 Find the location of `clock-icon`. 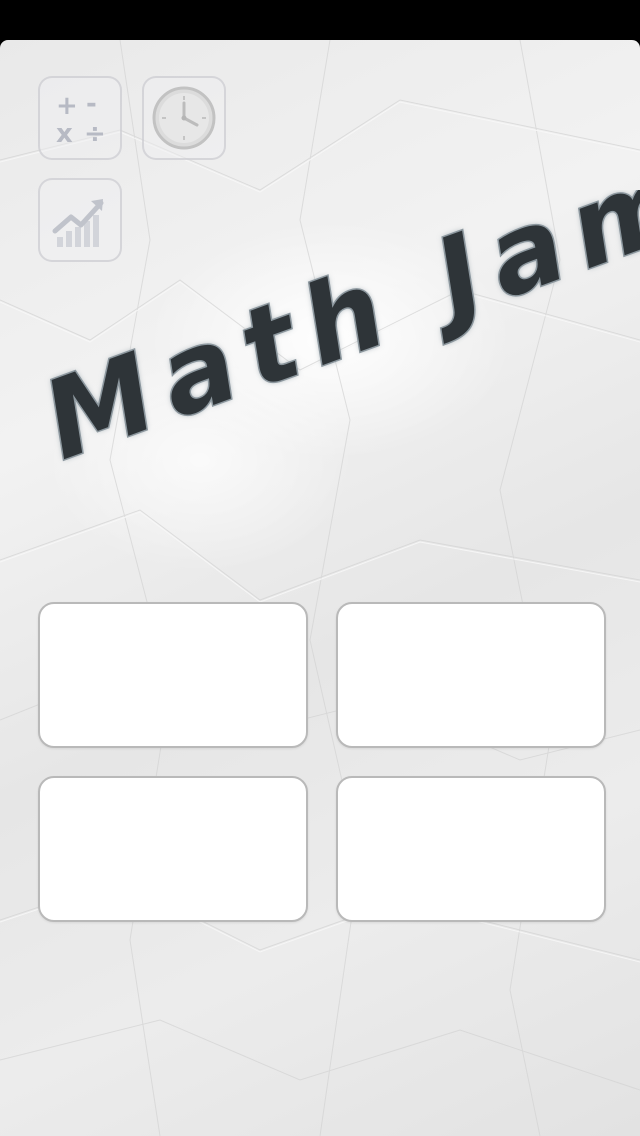

clock-icon is located at coordinates (184, 118).